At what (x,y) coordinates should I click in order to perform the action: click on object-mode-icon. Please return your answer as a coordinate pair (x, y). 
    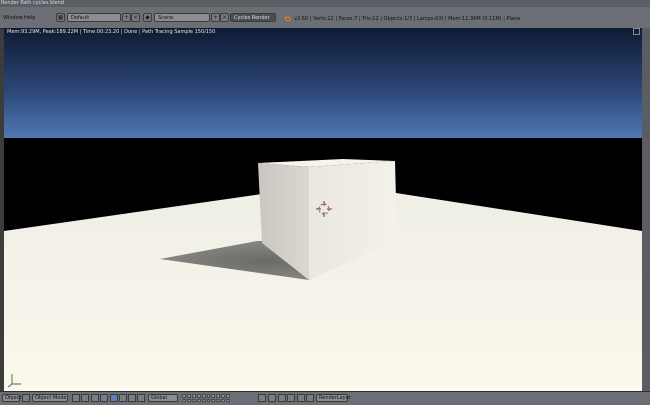
    Looking at the image, I should click on (26, 398).